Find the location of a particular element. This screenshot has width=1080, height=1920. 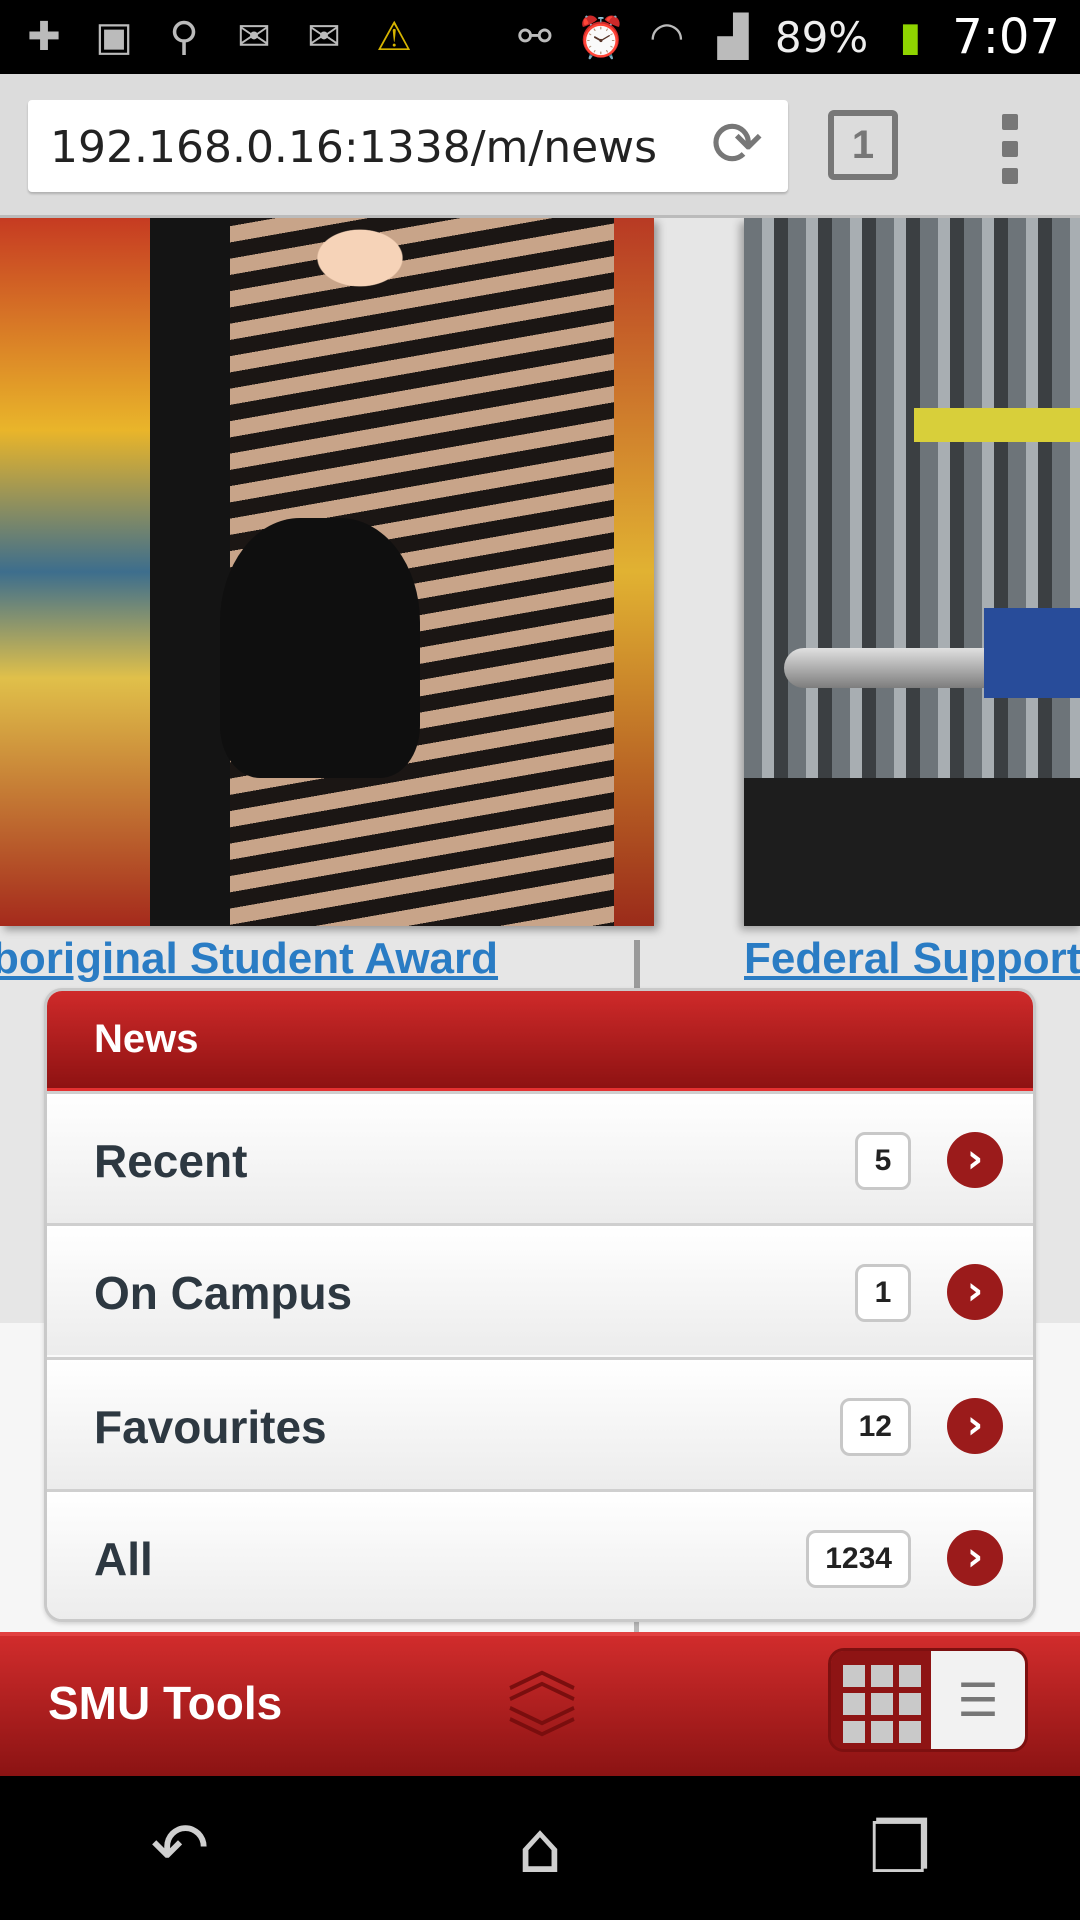

url-field: 192.168.0.16:1338/m/news ⟳ is located at coordinates (408, 146).